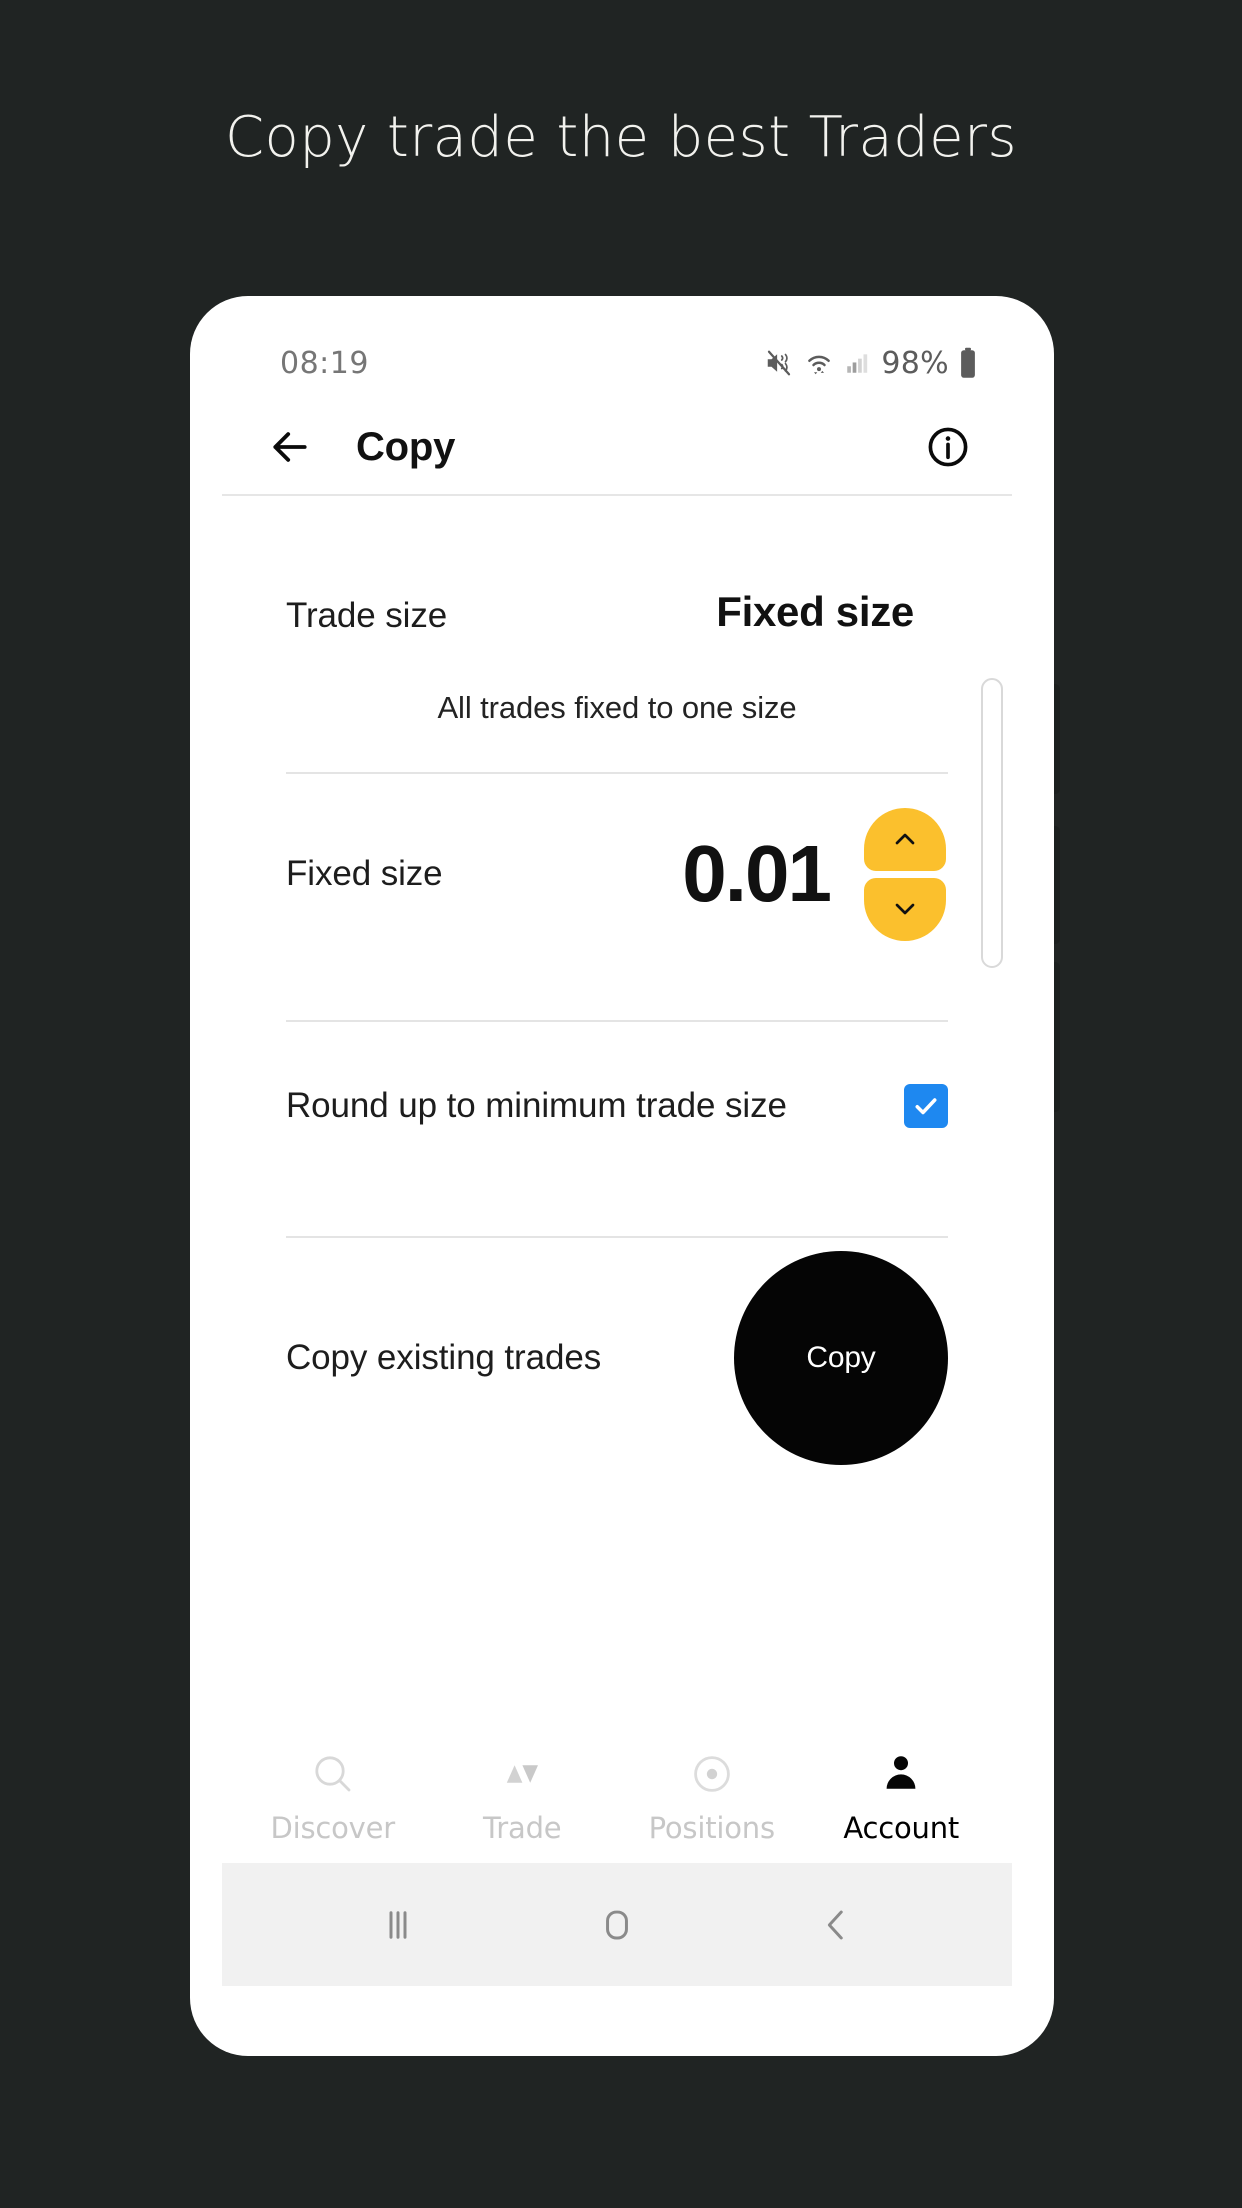 This screenshot has width=1242, height=2208. What do you see at coordinates (711, 1827) in the screenshot?
I see `nav-label-positions: Positions` at bounding box center [711, 1827].